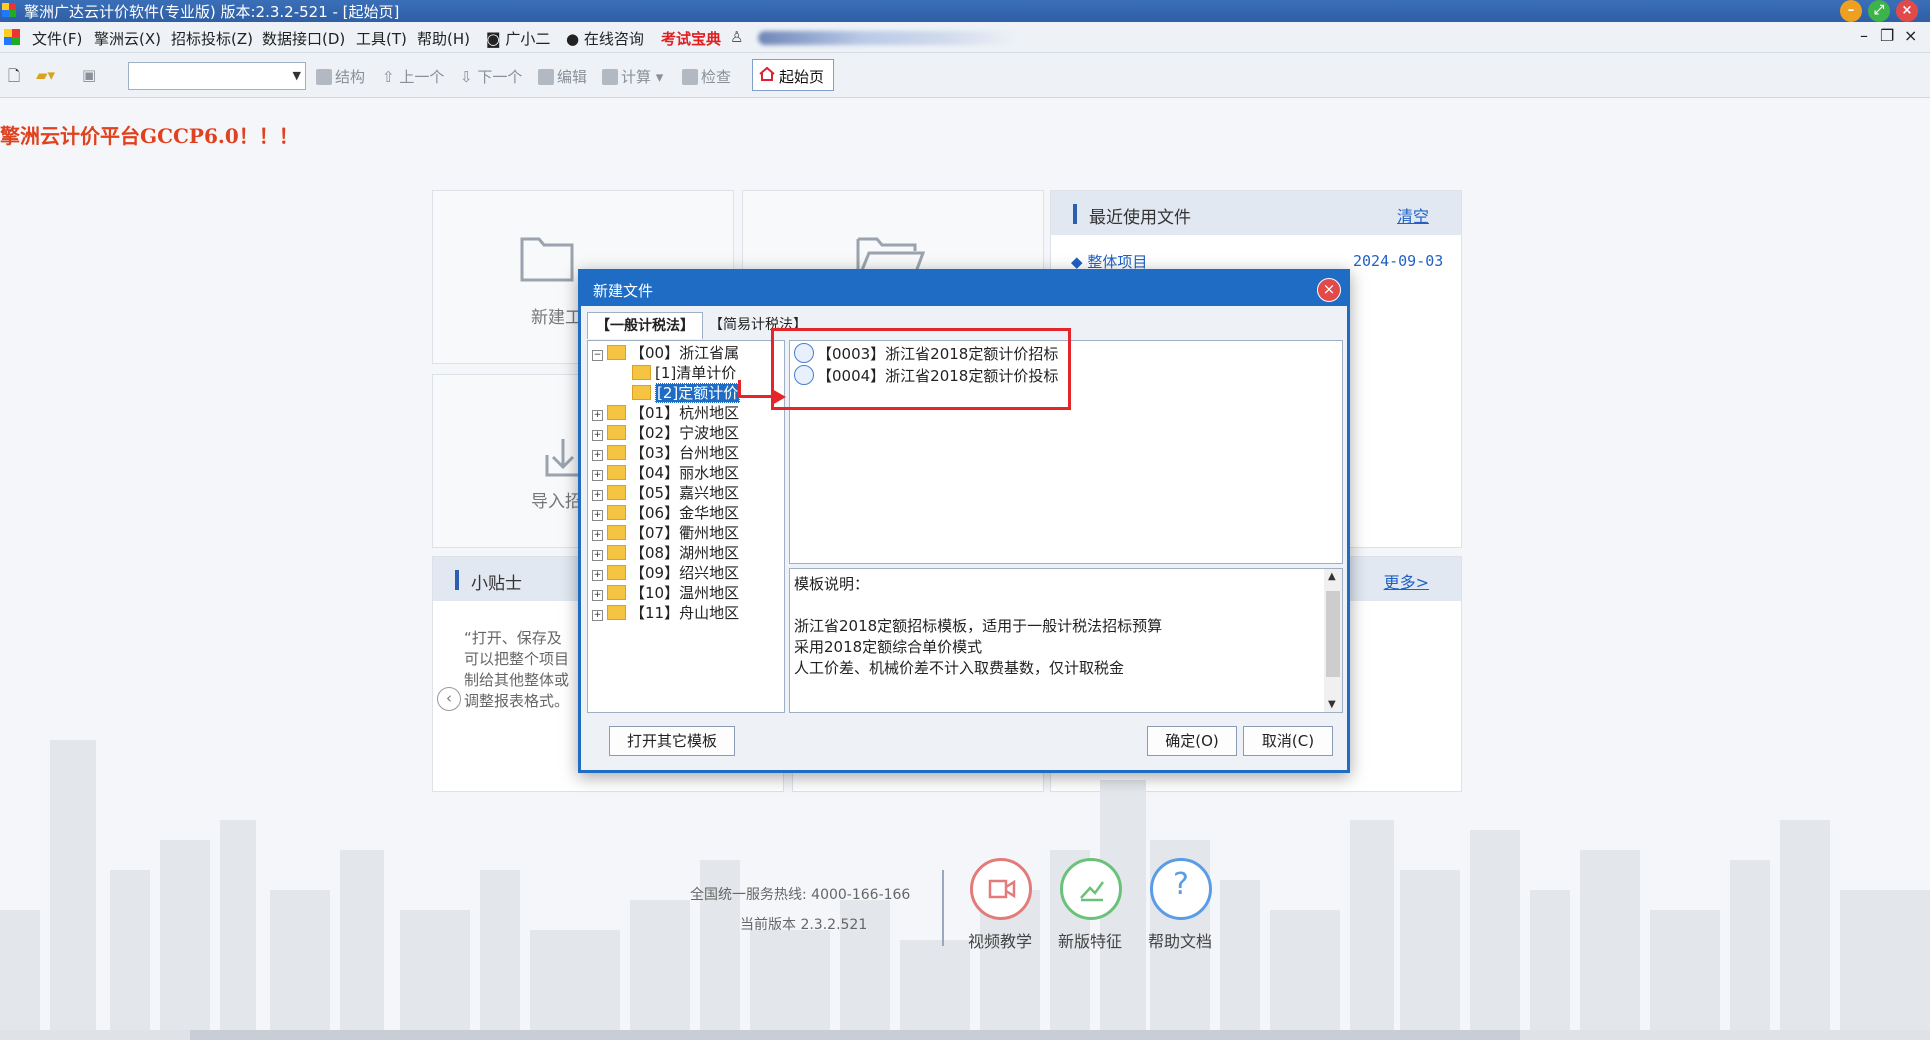 This screenshot has width=1930, height=1040. What do you see at coordinates (45, 75) in the screenshot?
I see `open-folder-icon: ▰▾` at bounding box center [45, 75].